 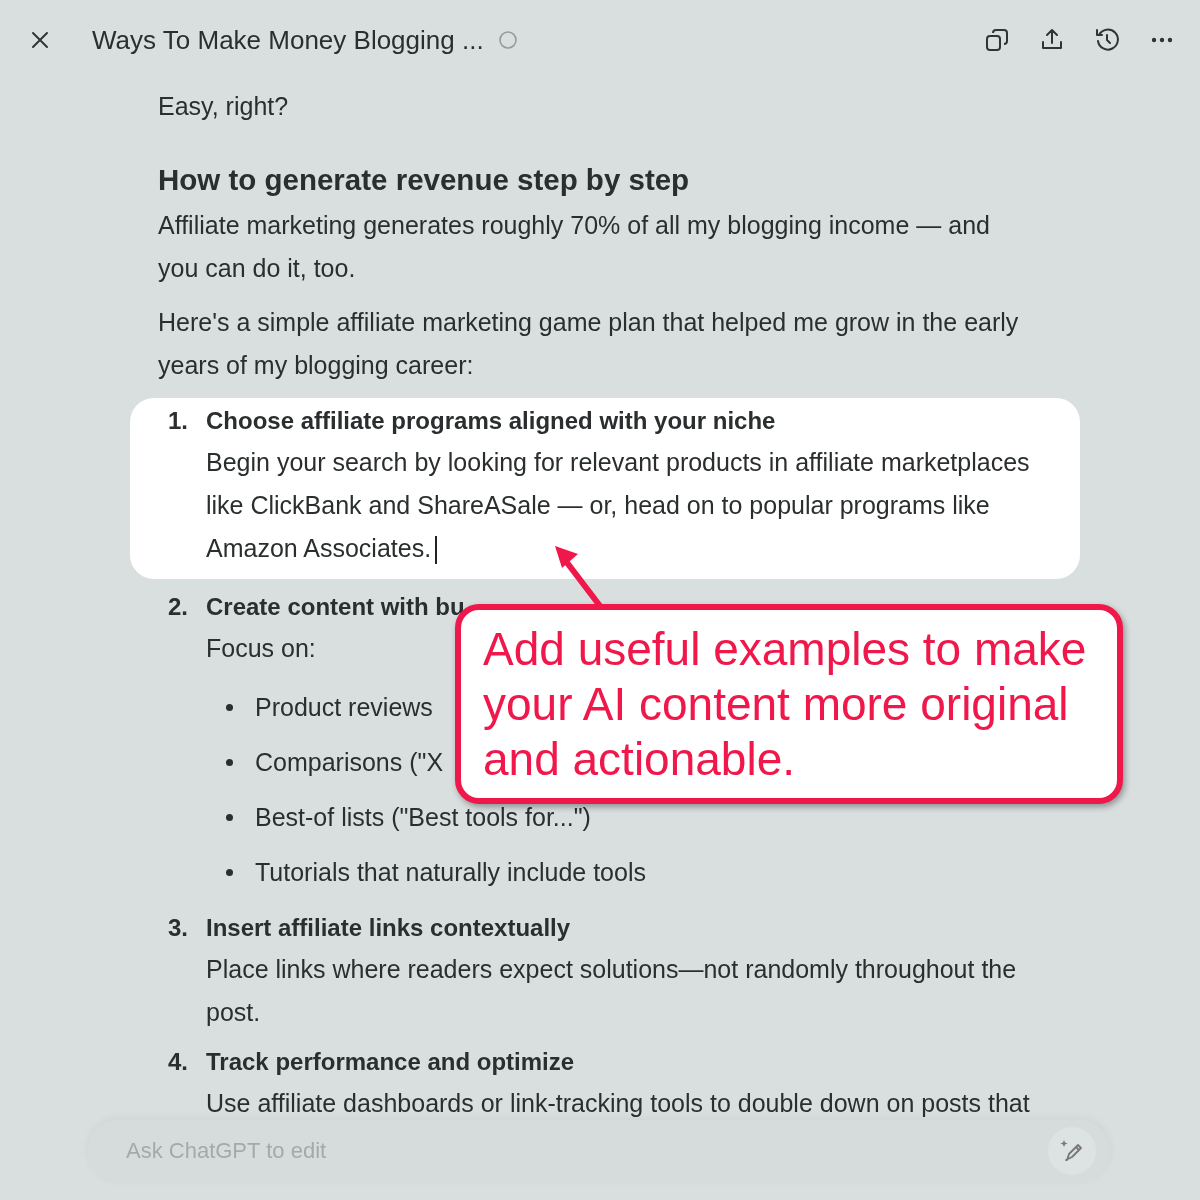 What do you see at coordinates (344, 707) in the screenshot?
I see `bullet-text: Product reviews` at bounding box center [344, 707].